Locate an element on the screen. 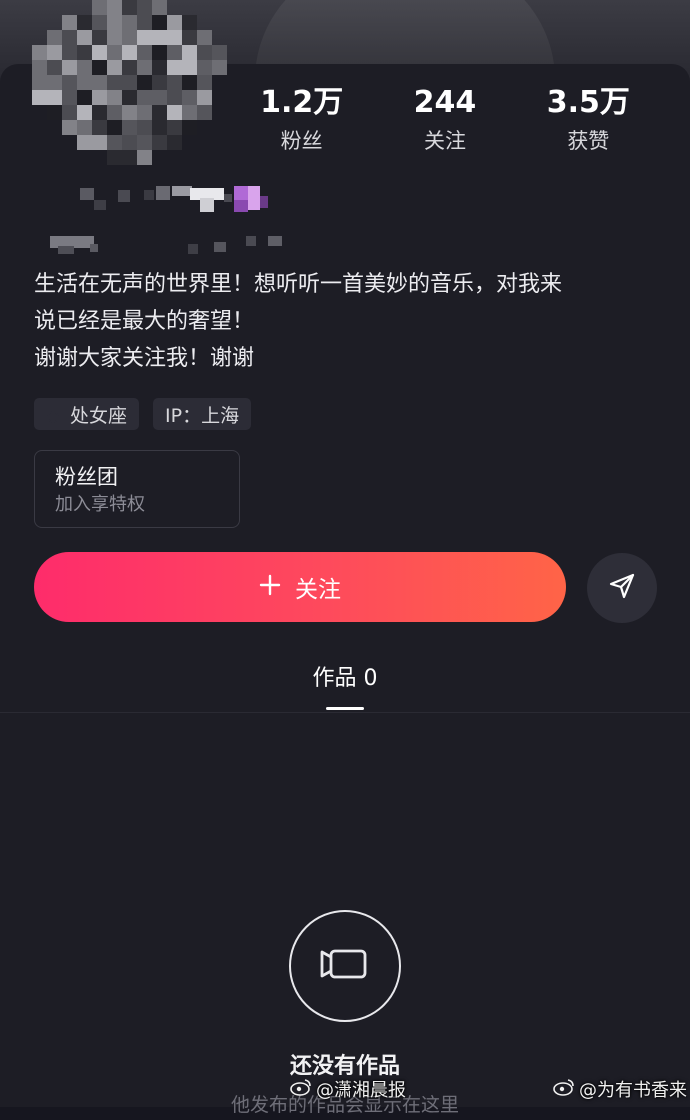 The width and height of the screenshot is (690, 1120). stat-value: 3.5万 is located at coordinates (588, 102).